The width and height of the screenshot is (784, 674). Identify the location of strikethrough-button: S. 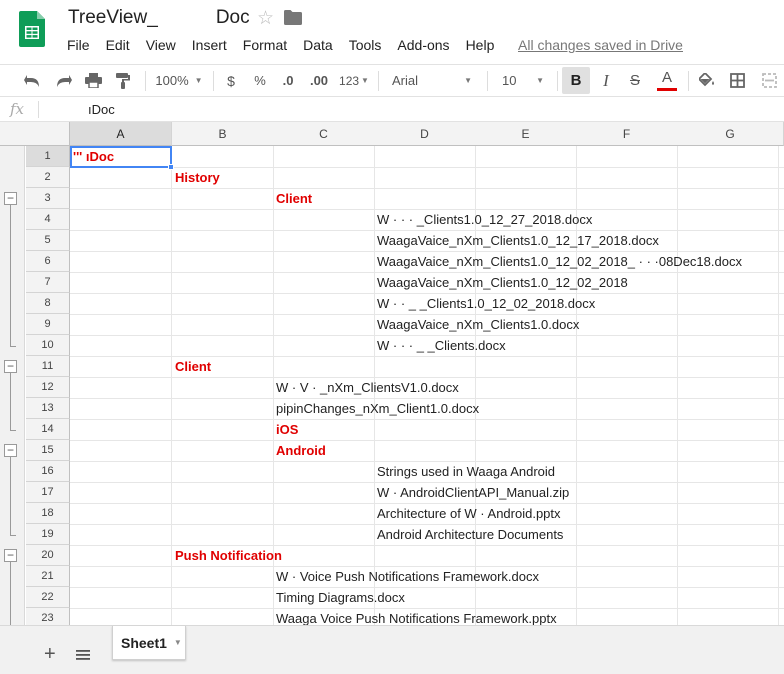
(635, 80).